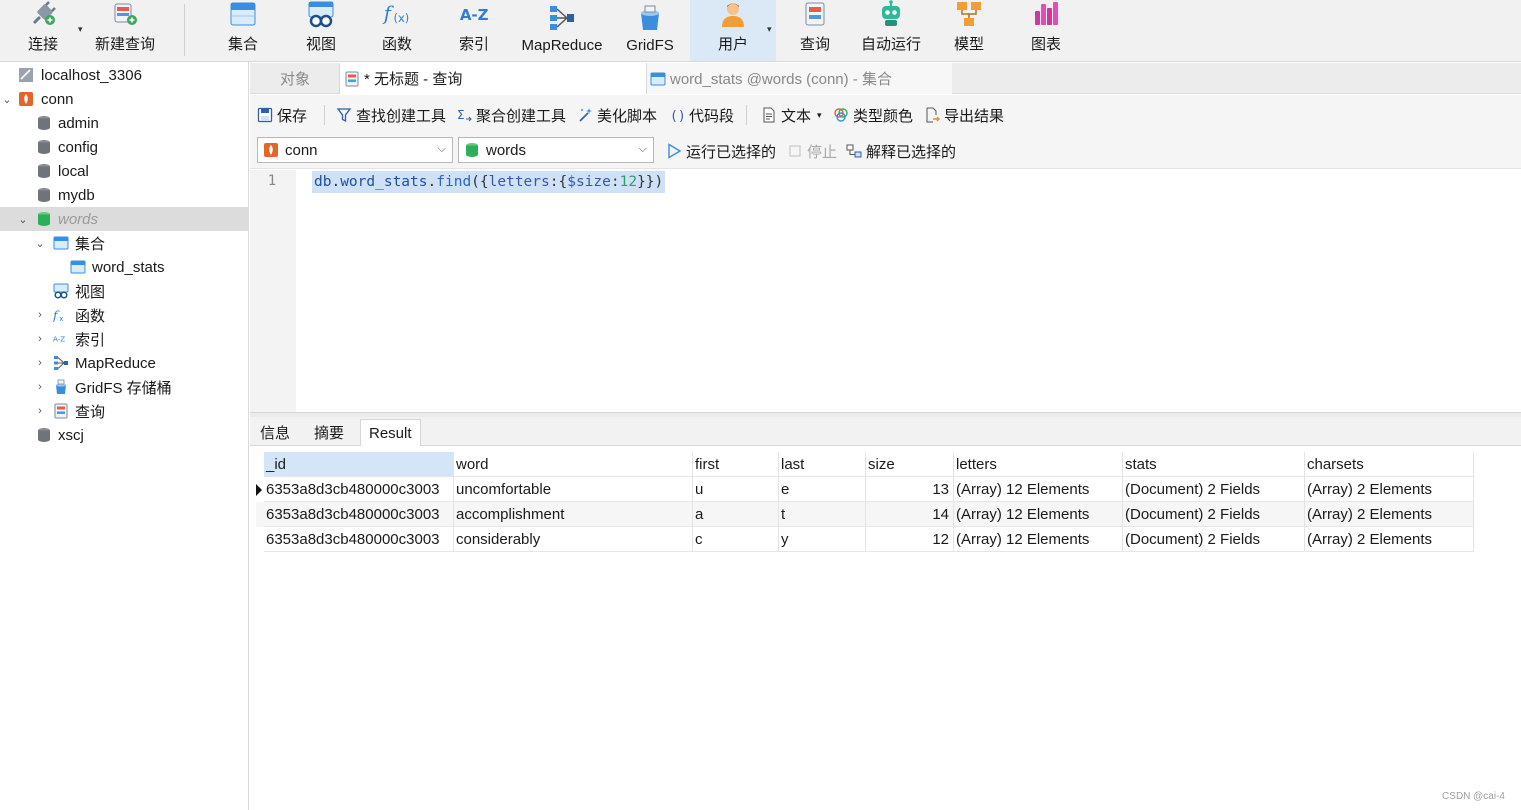 This screenshot has width=1521, height=810. I want to click on cell-size: 13, so click(910, 489).